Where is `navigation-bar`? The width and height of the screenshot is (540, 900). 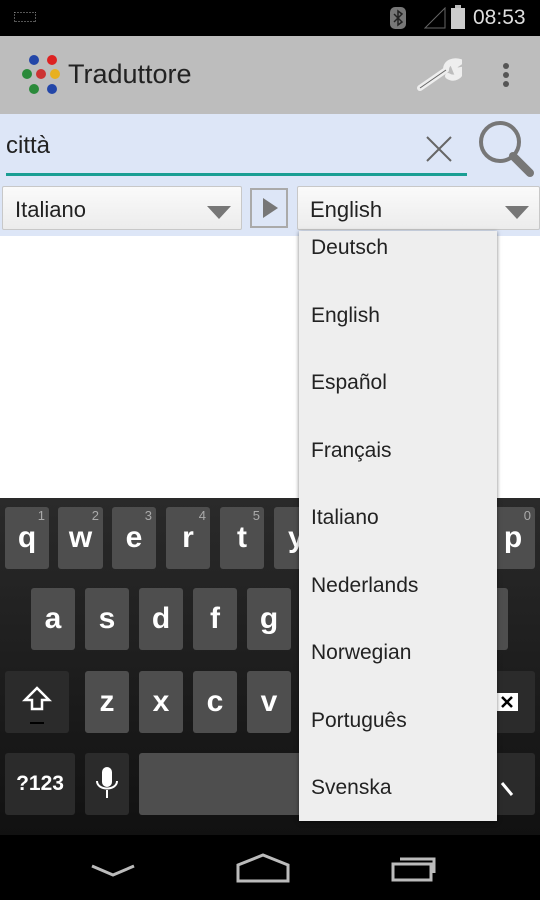 navigation-bar is located at coordinates (270, 867).